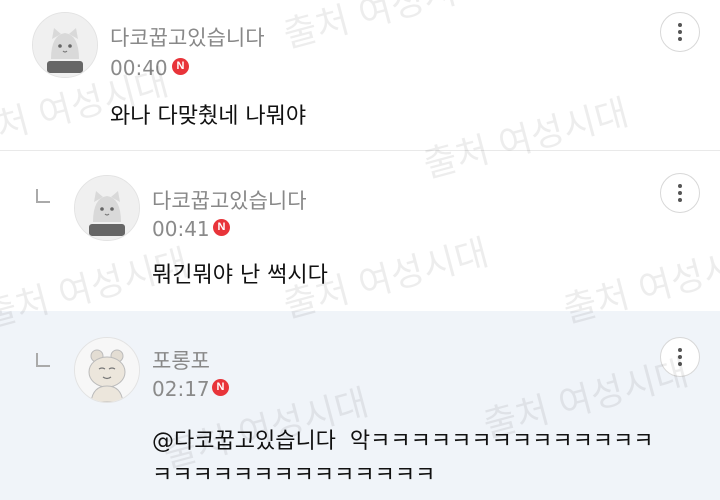 This screenshot has height=500, width=720. Describe the element at coordinates (294, 475) in the screenshot. I see `comment-text-line: ㅋㅋㅋㅋㅋㅋㅋㅋㅋㅋㅋㅋㅋㅋ` at that location.